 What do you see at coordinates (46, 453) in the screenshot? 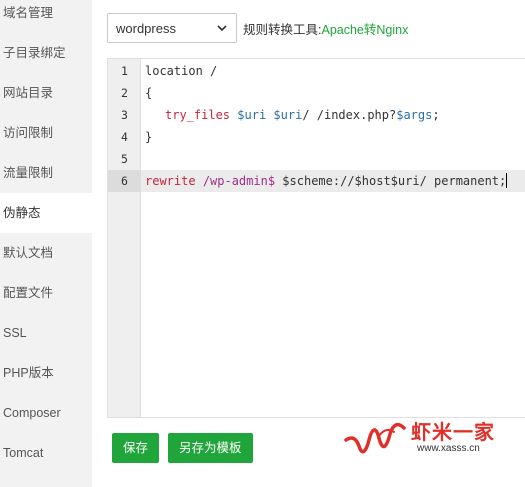
I see `sidebar-item-tomcat: Tomcat` at bounding box center [46, 453].